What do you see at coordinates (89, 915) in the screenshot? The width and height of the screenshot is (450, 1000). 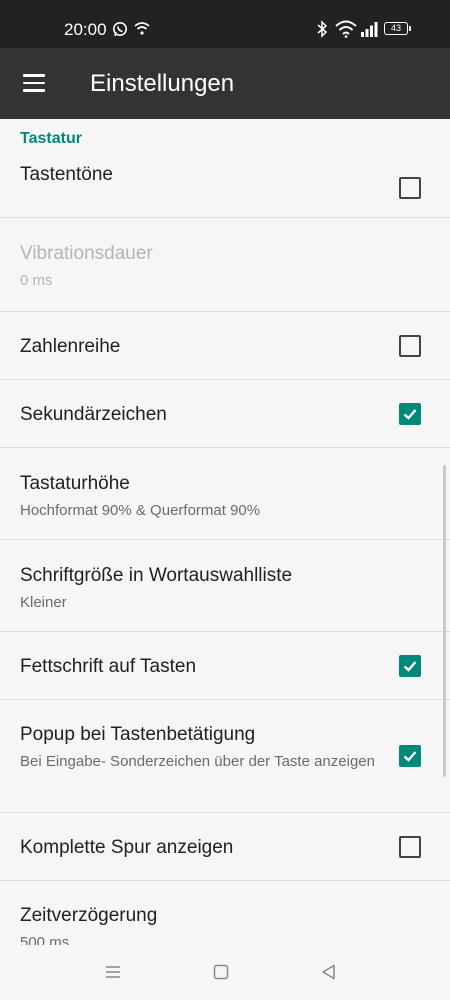 I see `pref-title: Zeitverzögerung` at bounding box center [89, 915].